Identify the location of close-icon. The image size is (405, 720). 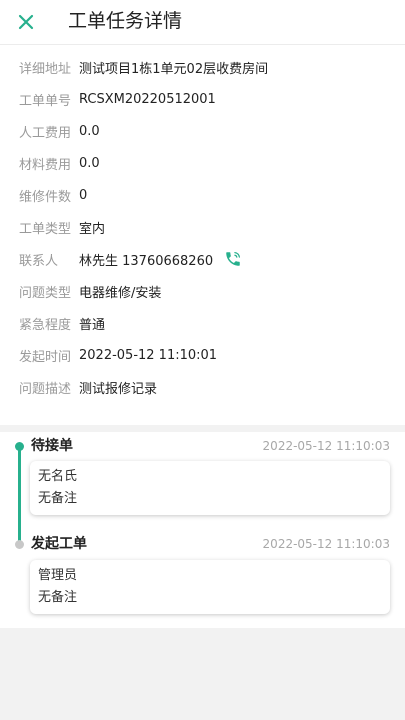
(26, 22).